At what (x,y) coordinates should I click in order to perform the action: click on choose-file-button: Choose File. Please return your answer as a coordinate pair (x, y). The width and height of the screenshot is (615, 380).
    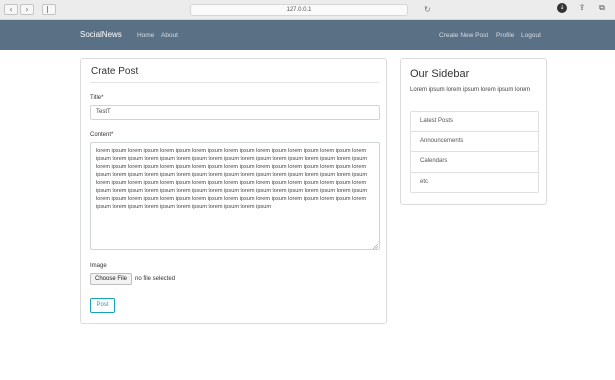
    Looking at the image, I should click on (111, 279).